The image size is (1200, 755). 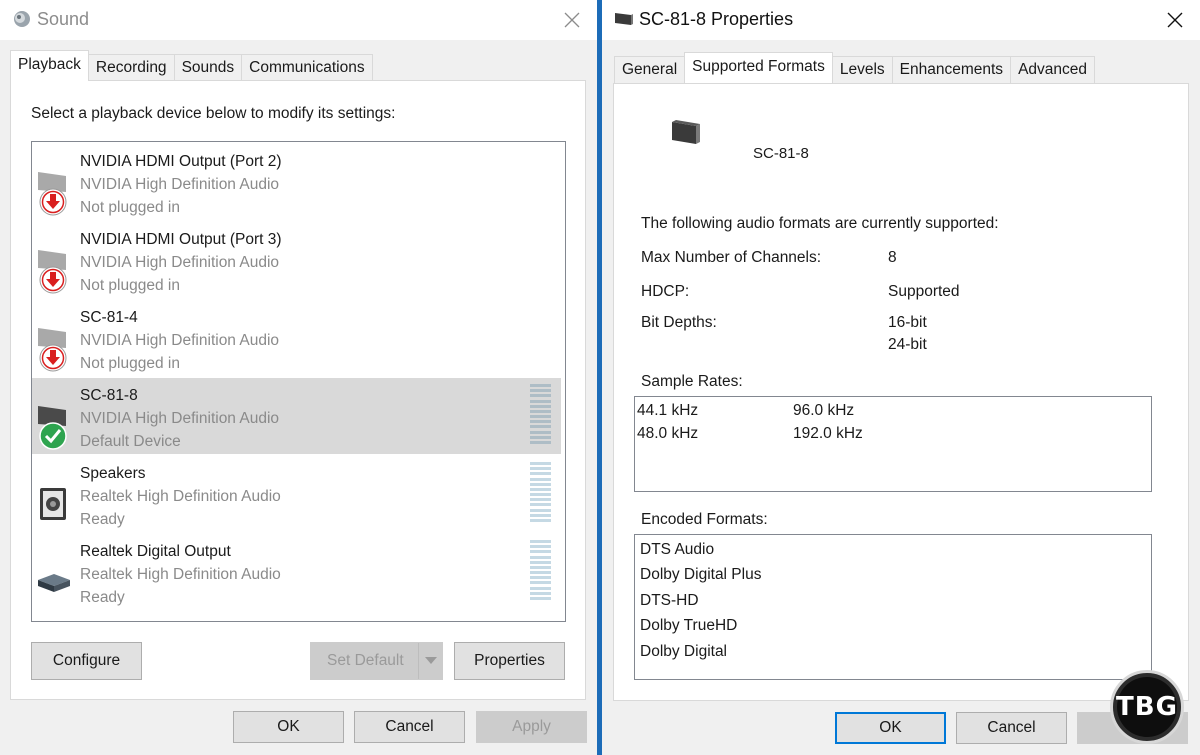 I want to click on set-default-label: Set Default, so click(x=365, y=660).